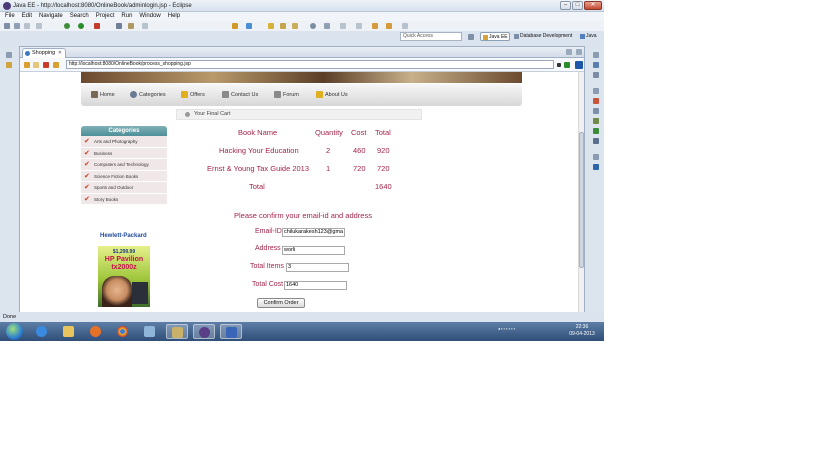 The height and width of the screenshot is (460, 819). What do you see at coordinates (582, 331) in the screenshot?
I see `taskbar-clock: 22:36 09-04-2013` at bounding box center [582, 331].